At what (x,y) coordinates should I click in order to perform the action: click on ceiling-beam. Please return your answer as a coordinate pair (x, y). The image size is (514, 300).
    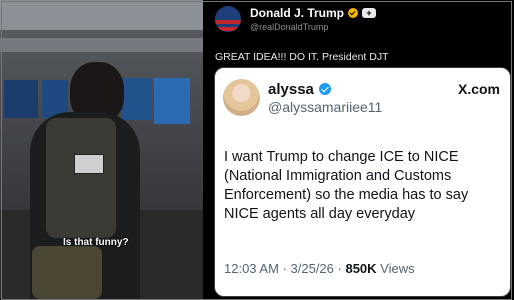
    Looking at the image, I should click on (101, 45).